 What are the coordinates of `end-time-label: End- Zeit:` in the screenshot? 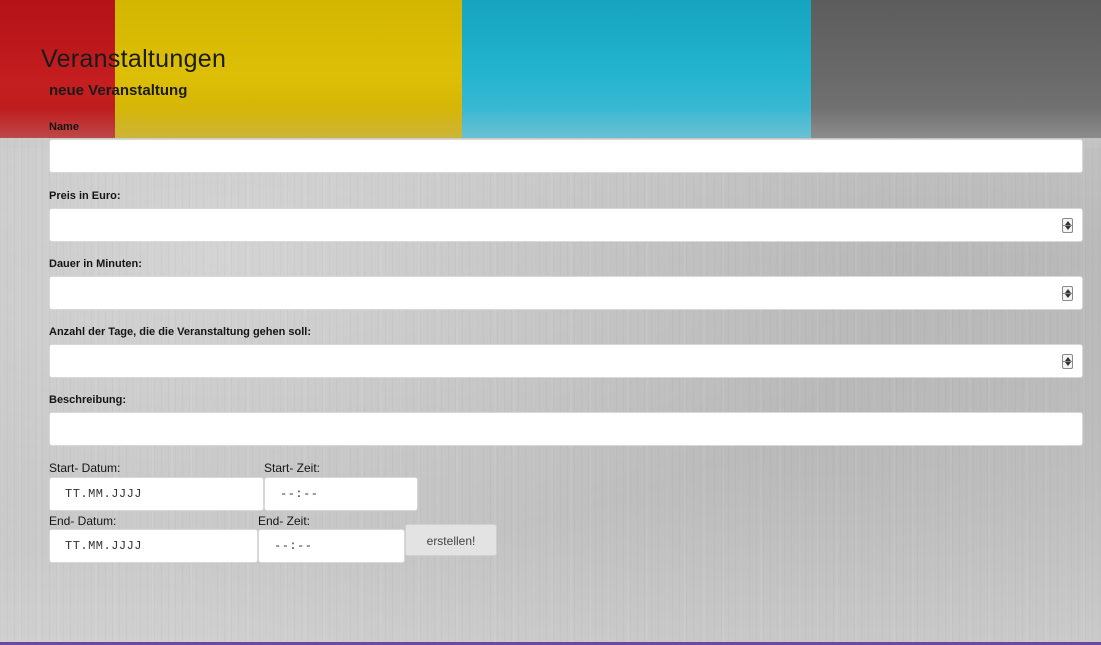 It's located at (284, 521).